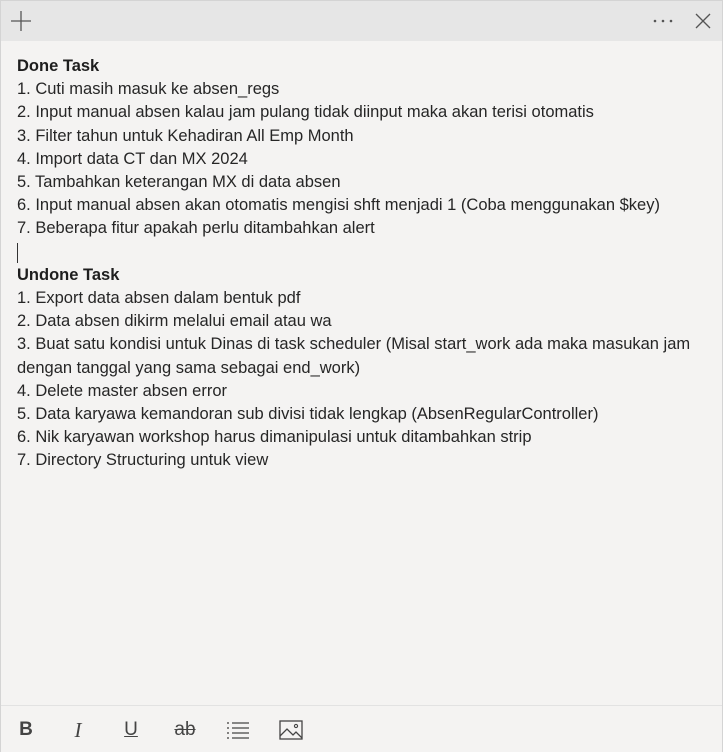 This screenshot has height=752, width=723. What do you see at coordinates (148, 89) in the screenshot?
I see `list-item: 1. Cuti masih masuk ke absen_regs` at bounding box center [148, 89].